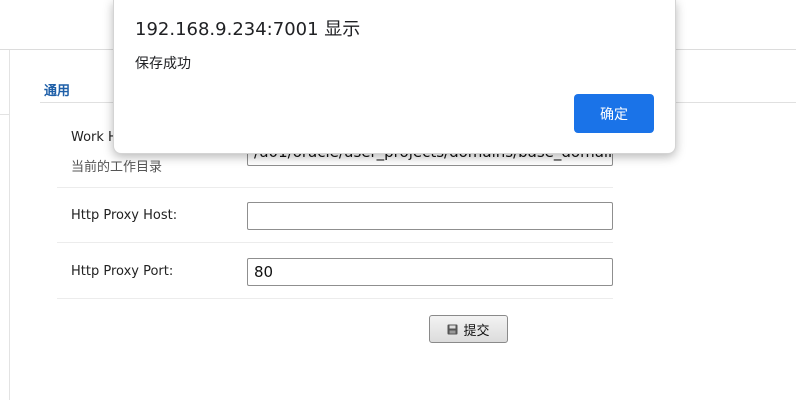  I want to click on work-home-label: Work H, so click(94, 137).